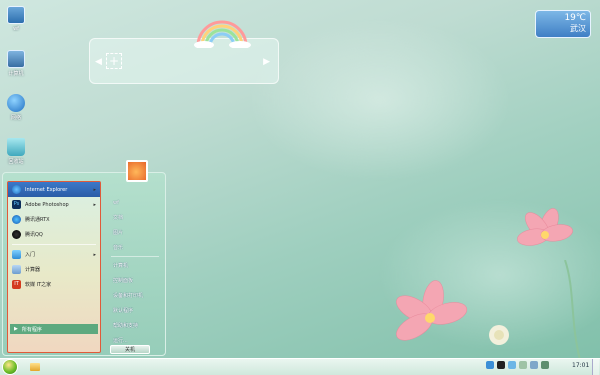  I want to click on show-desktop-button, so click(595, 367).